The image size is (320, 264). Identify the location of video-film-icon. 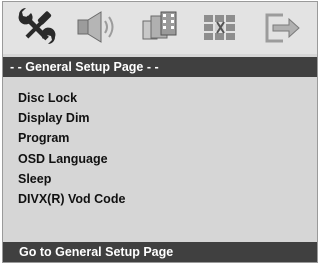
(159, 27).